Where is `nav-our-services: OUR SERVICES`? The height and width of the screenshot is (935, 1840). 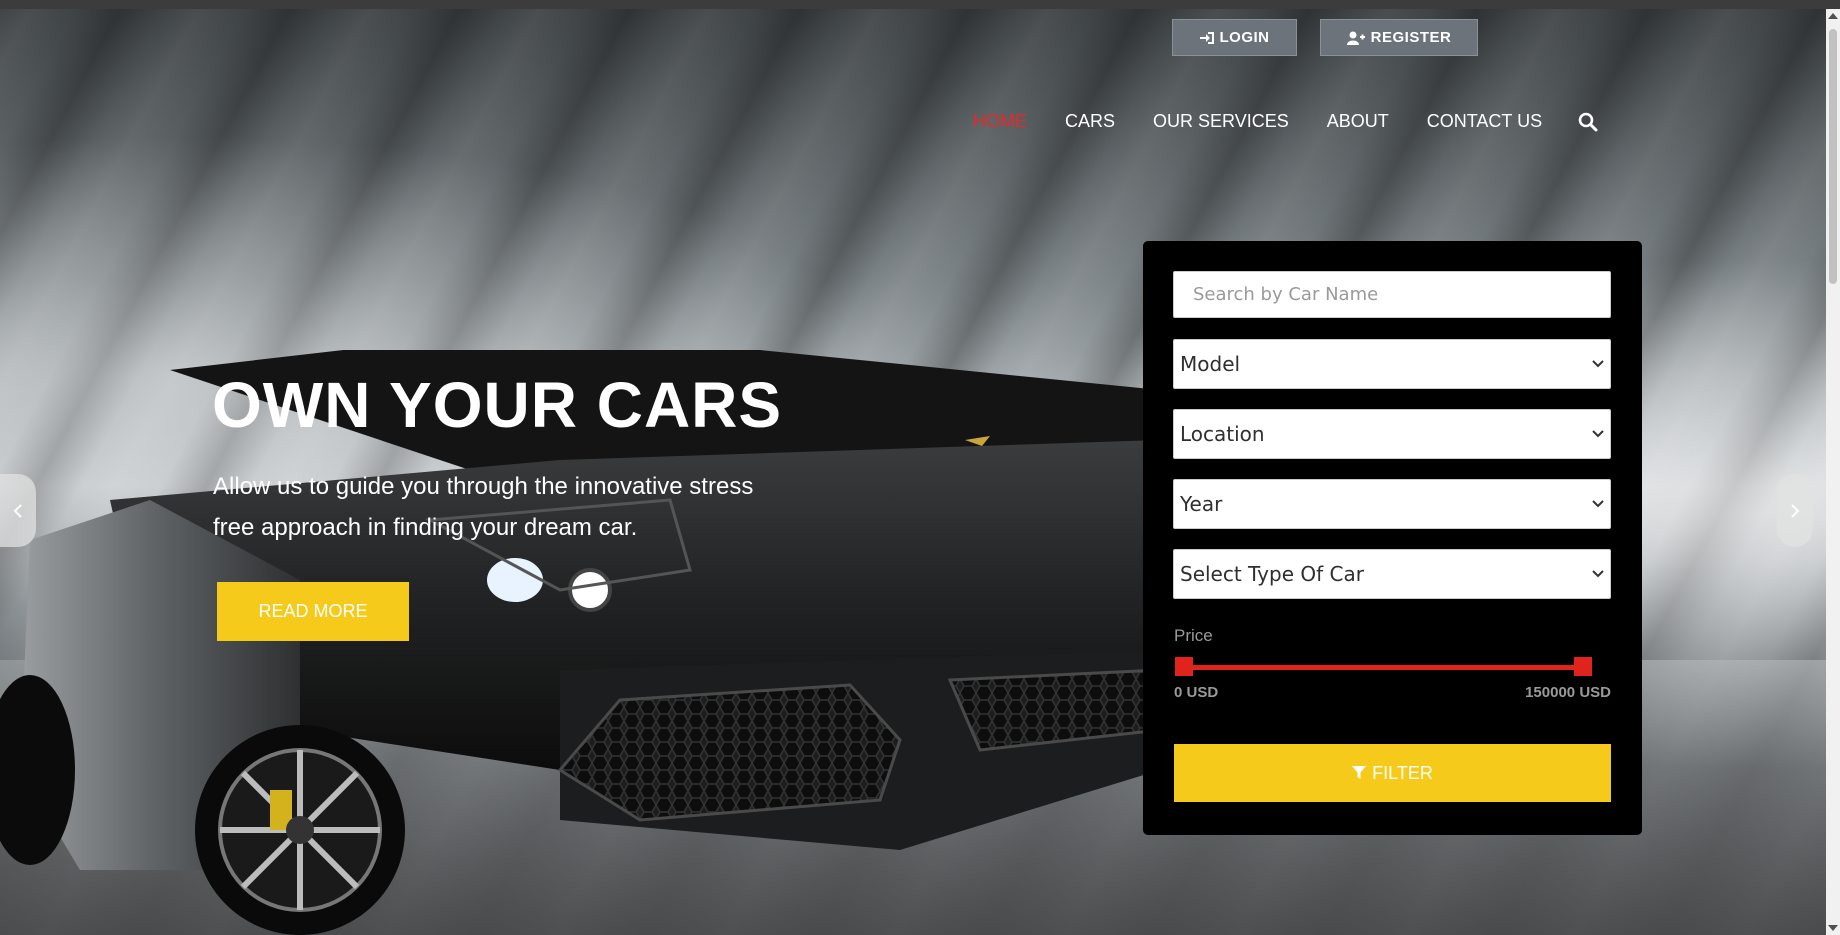
nav-our-services: OUR SERVICES is located at coordinates (1221, 121).